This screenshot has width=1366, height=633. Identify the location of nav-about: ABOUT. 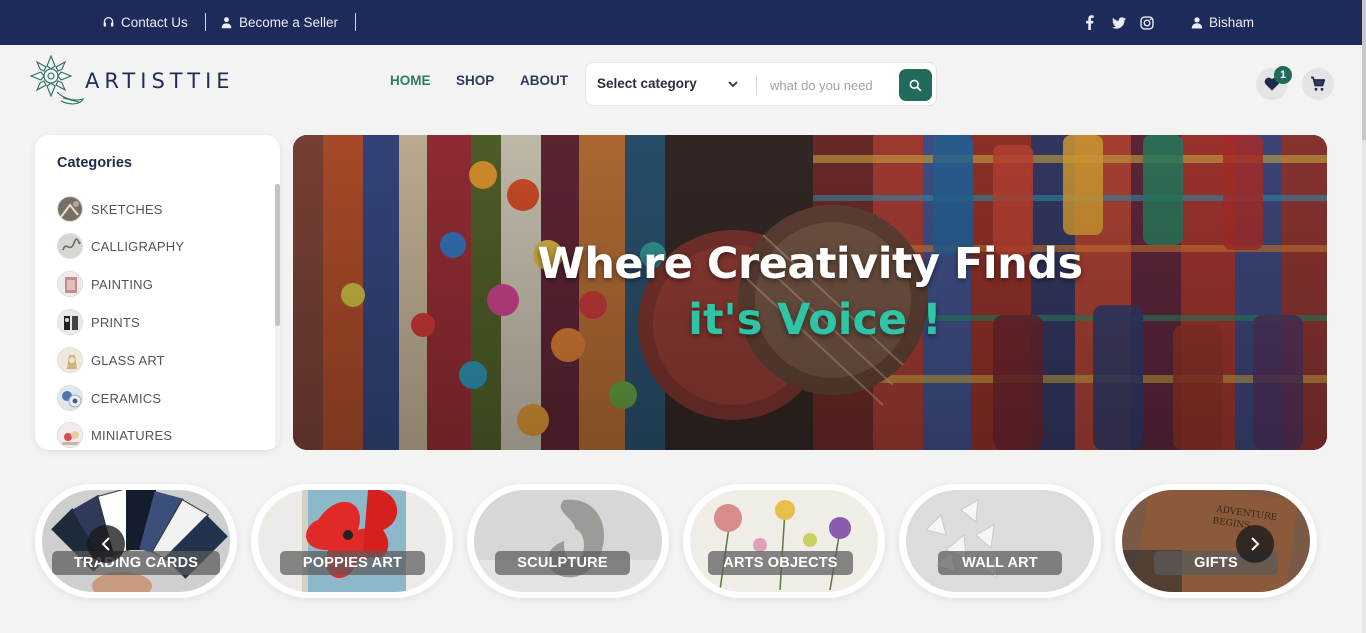
(544, 80).